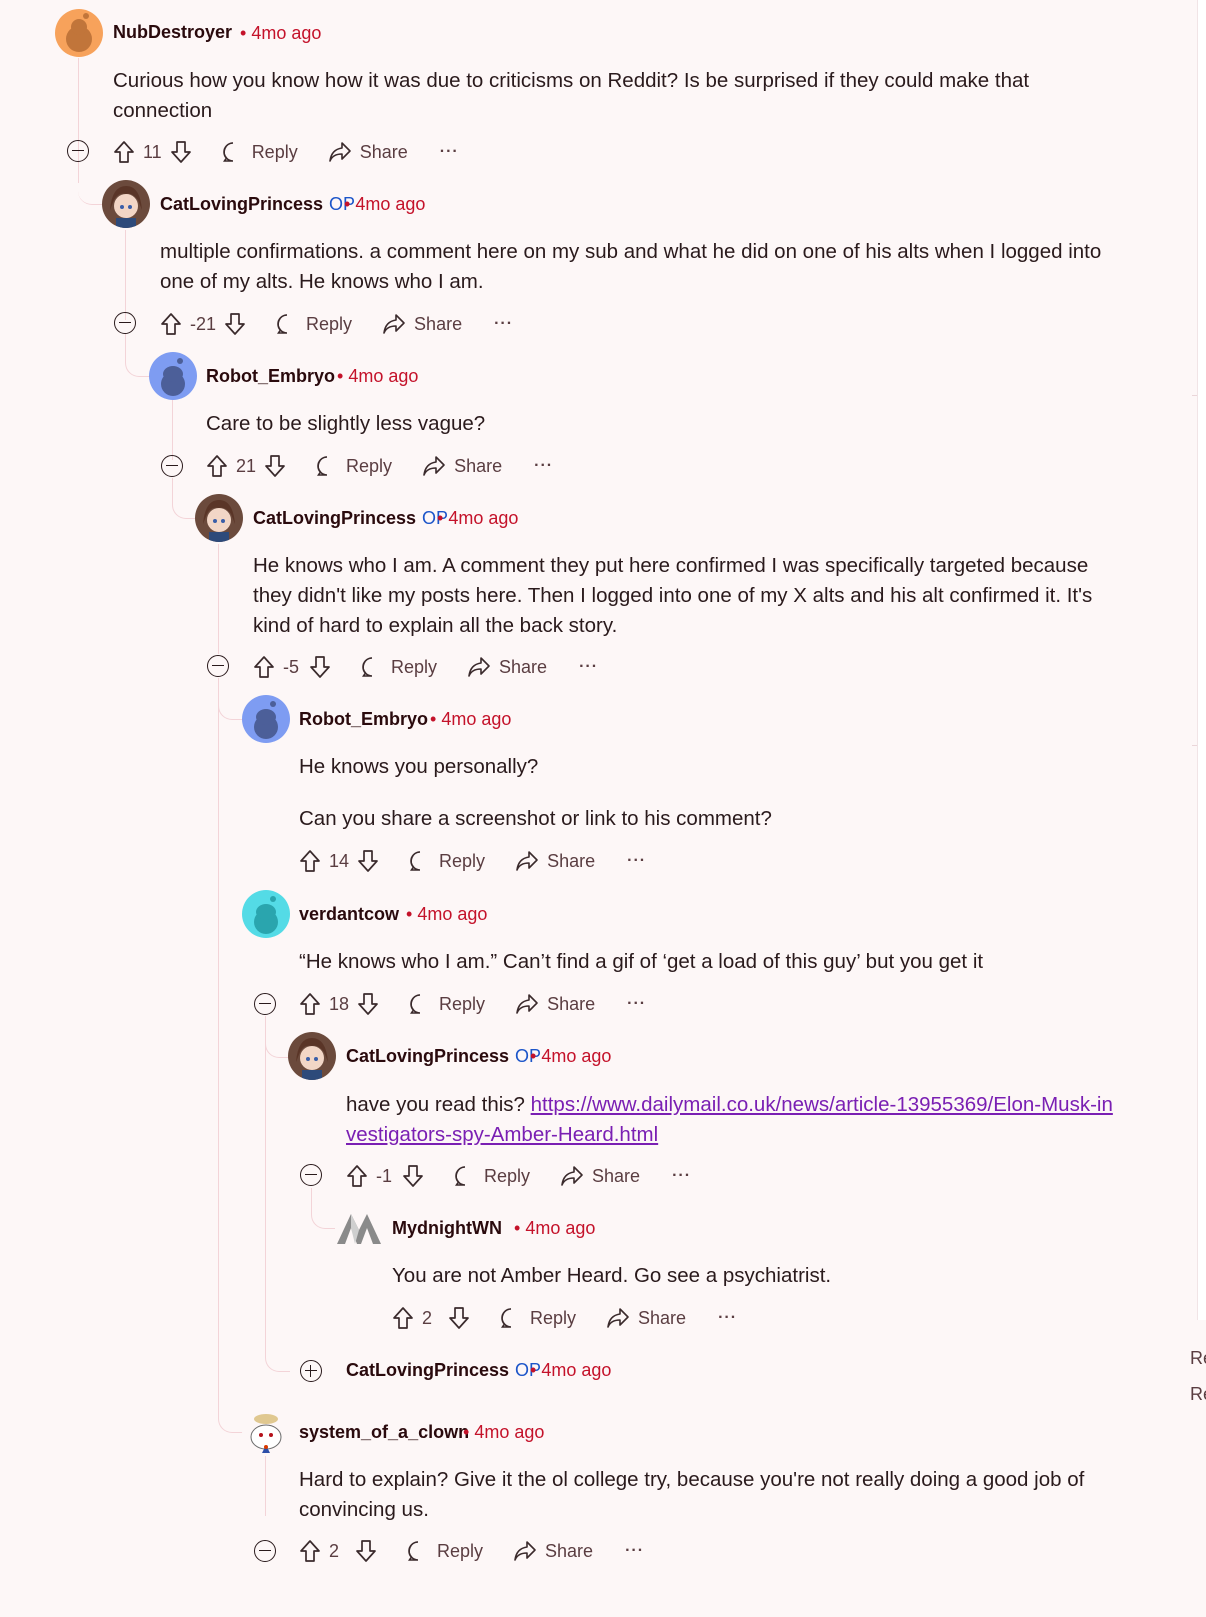 The image size is (1206, 1617). Describe the element at coordinates (447, 1228) in the screenshot. I see `username: MydnightWN` at that location.